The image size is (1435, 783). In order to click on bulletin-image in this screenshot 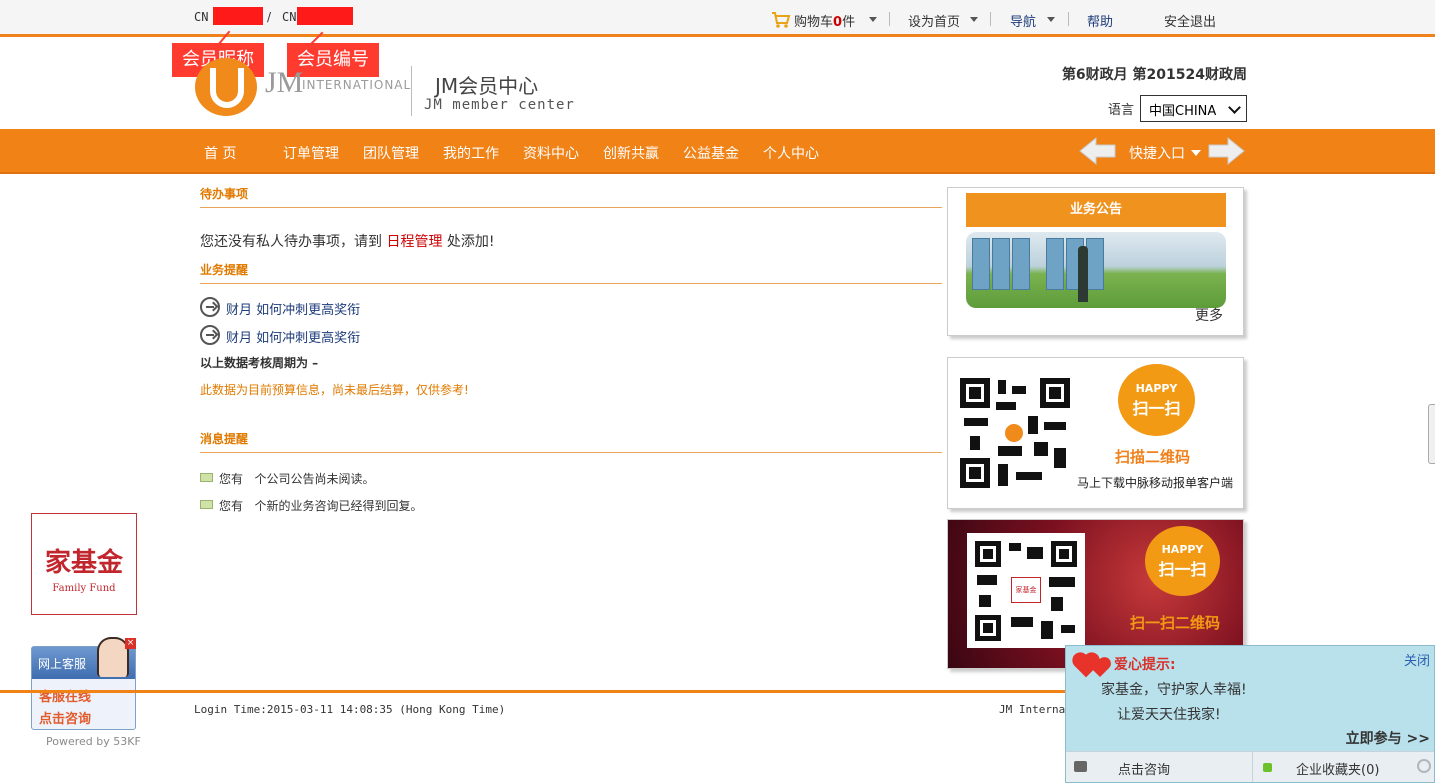, I will do `click(1096, 270)`.